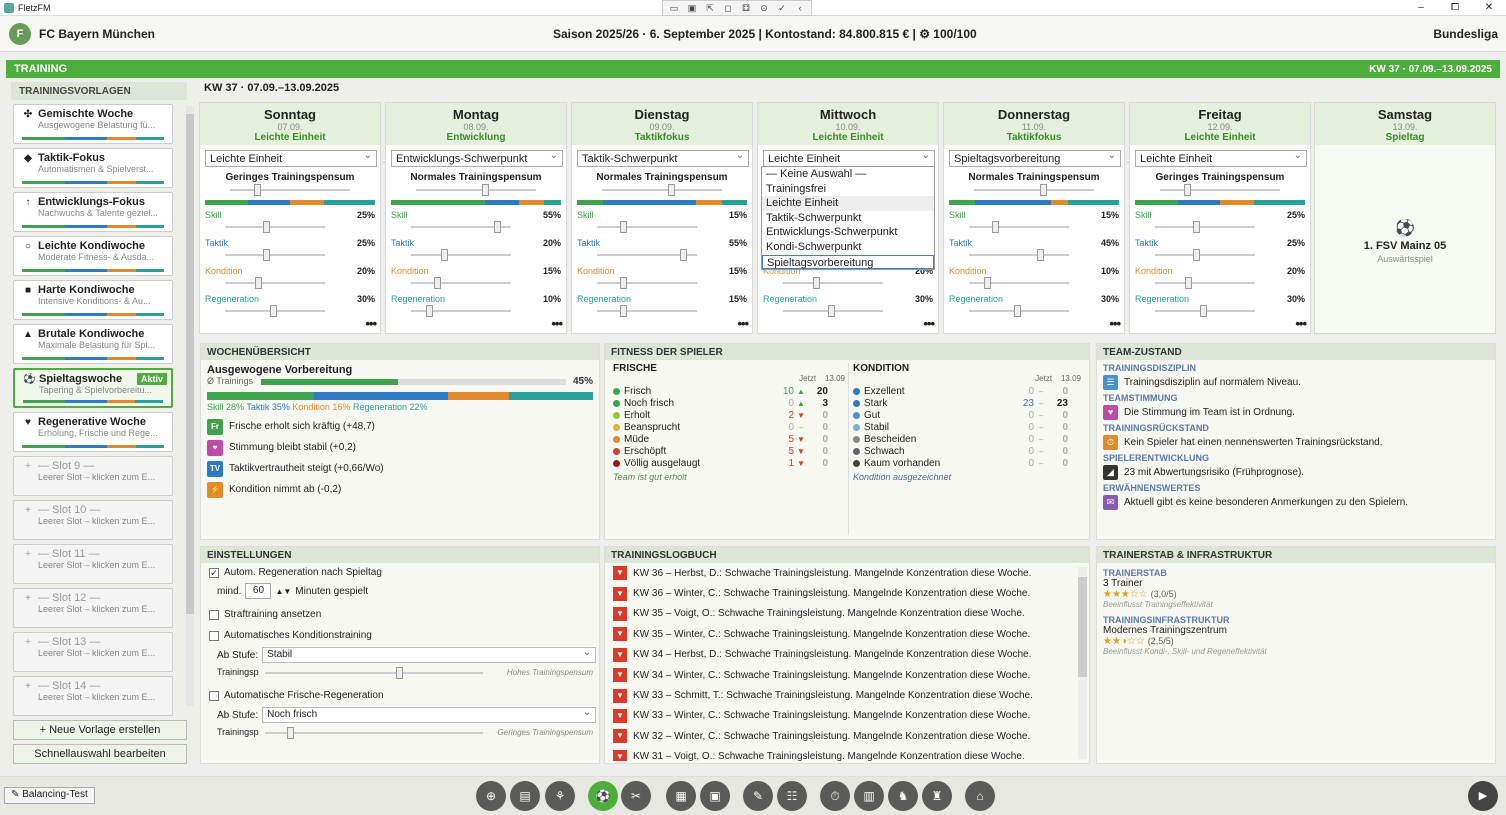 The width and height of the screenshot is (1506, 815). What do you see at coordinates (782, 8) in the screenshot?
I see `toolbar-tool-icon: ✓` at bounding box center [782, 8].